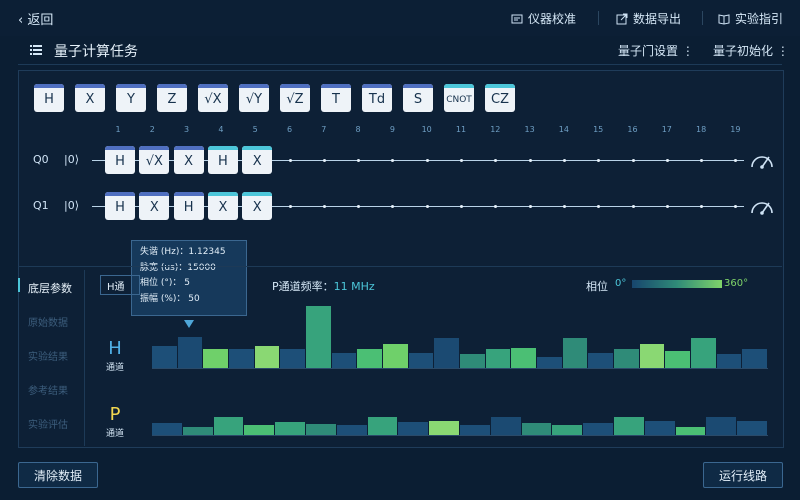 Image resolution: width=800 pixels, height=500 pixels. What do you see at coordinates (656, 50) in the screenshot?
I see `gate-settings-menu: 量子门设置 ⋮` at bounding box center [656, 50].